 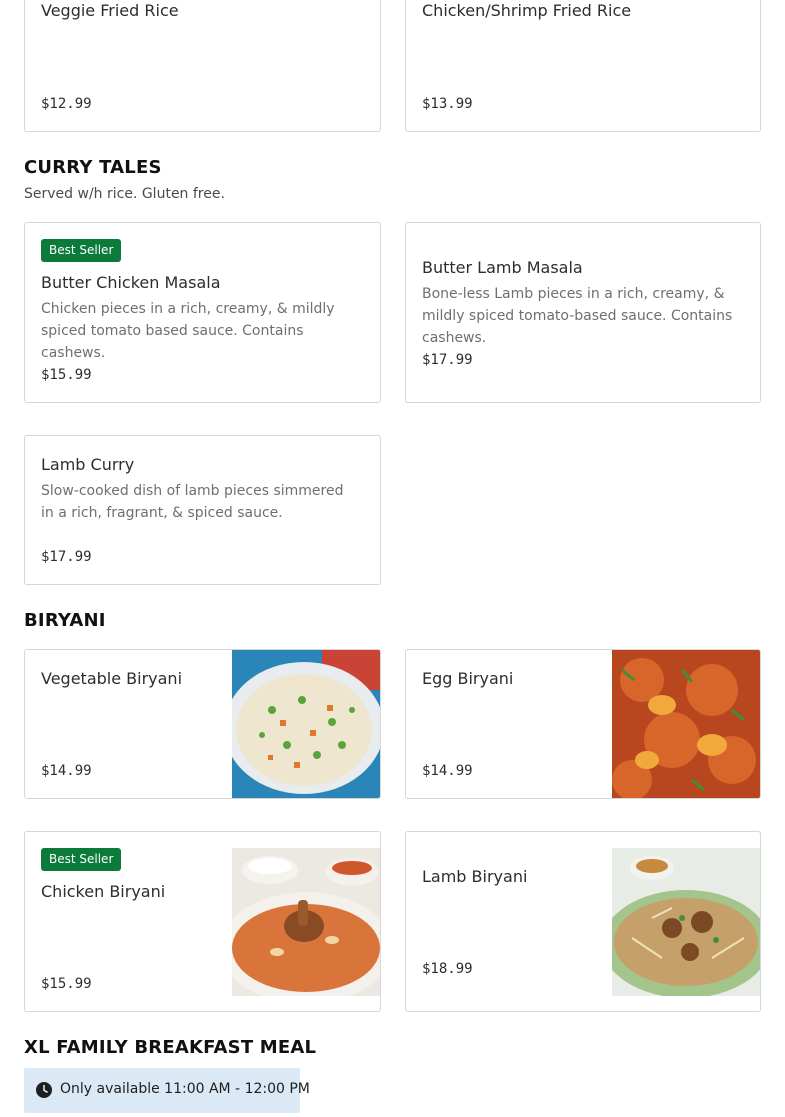 What do you see at coordinates (103, 891) in the screenshot?
I see `item-name: Chicken Biryani` at bounding box center [103, 891].